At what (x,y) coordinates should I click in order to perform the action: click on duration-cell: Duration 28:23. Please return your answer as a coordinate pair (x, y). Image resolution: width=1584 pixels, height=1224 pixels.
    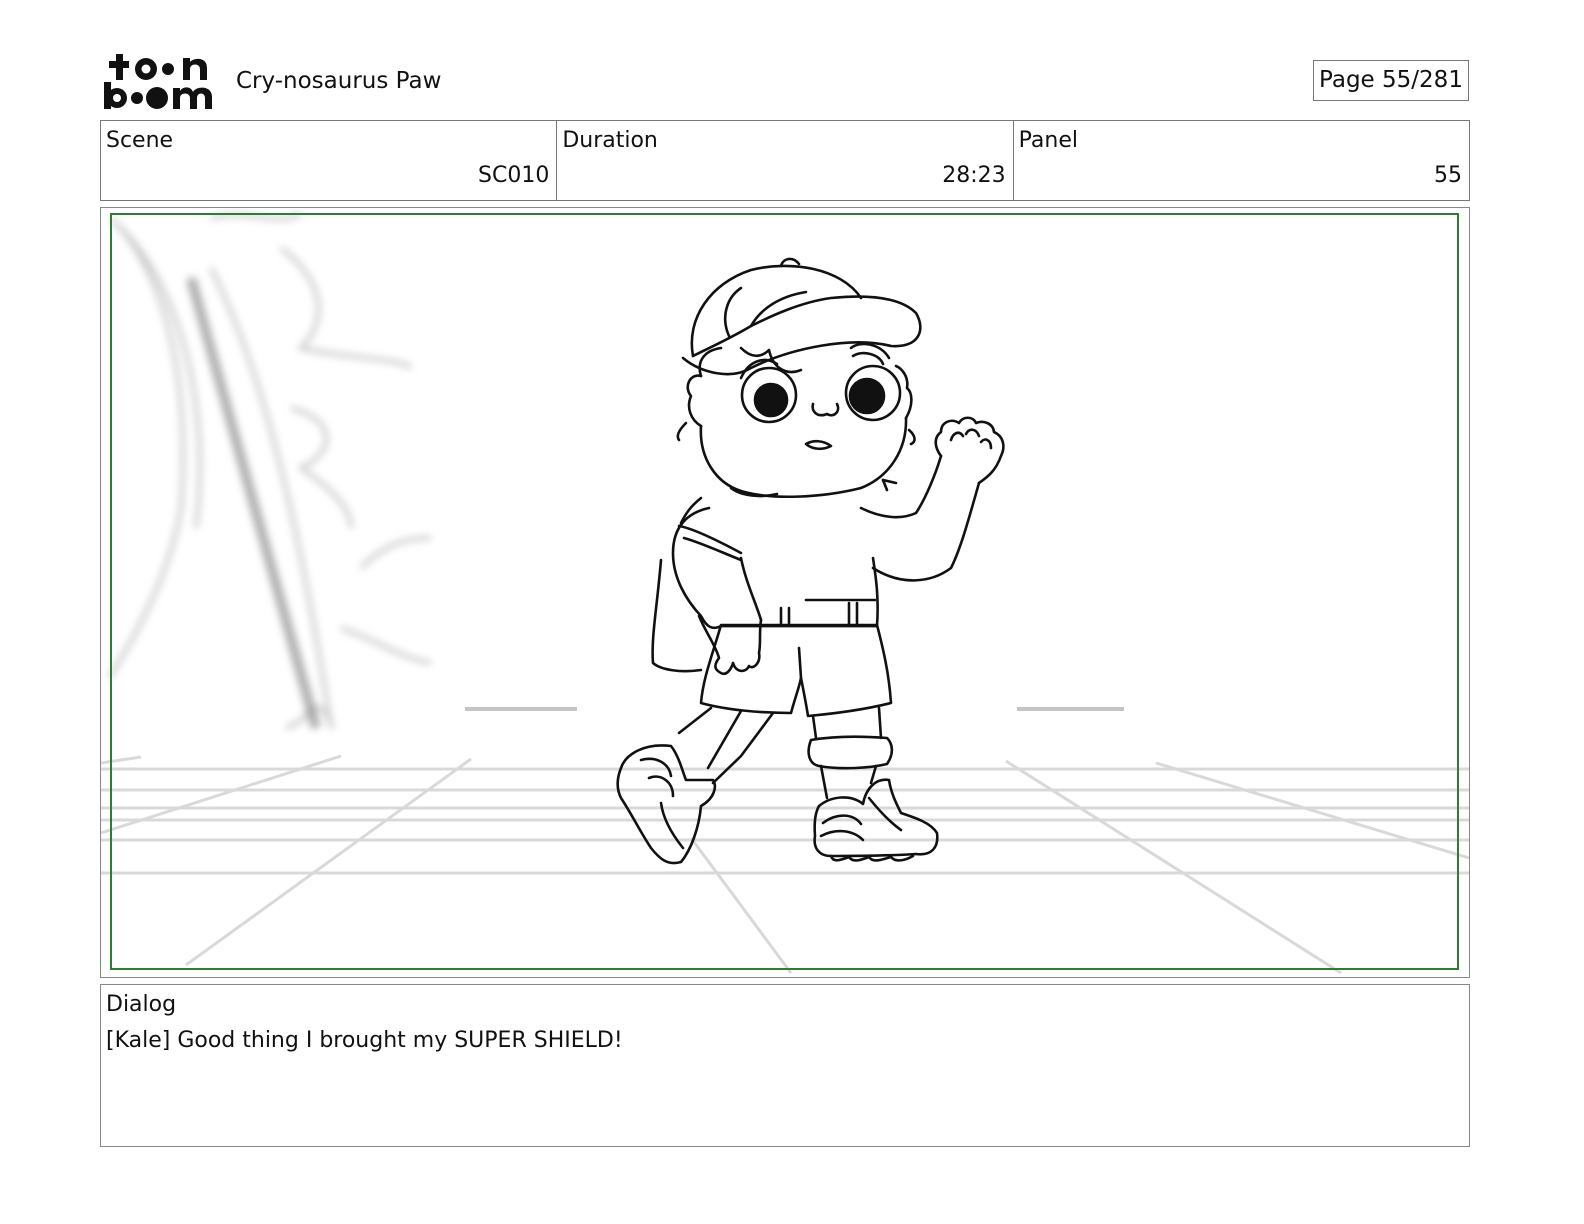
    Looking at the image, I should click on (784, 160).